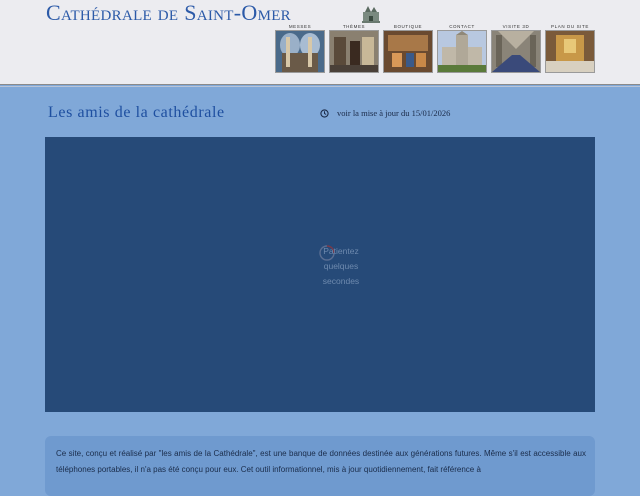 This screenshot has height=496, width=640. I want to click on nav-label: BOUTIQUE, so click(408, 26).